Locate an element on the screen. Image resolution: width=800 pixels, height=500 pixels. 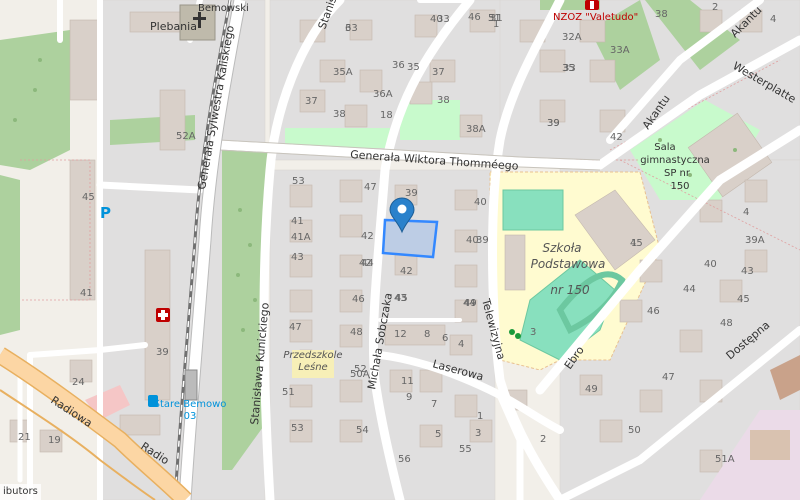
house-number: 21 is located at coordinates (24, 437).